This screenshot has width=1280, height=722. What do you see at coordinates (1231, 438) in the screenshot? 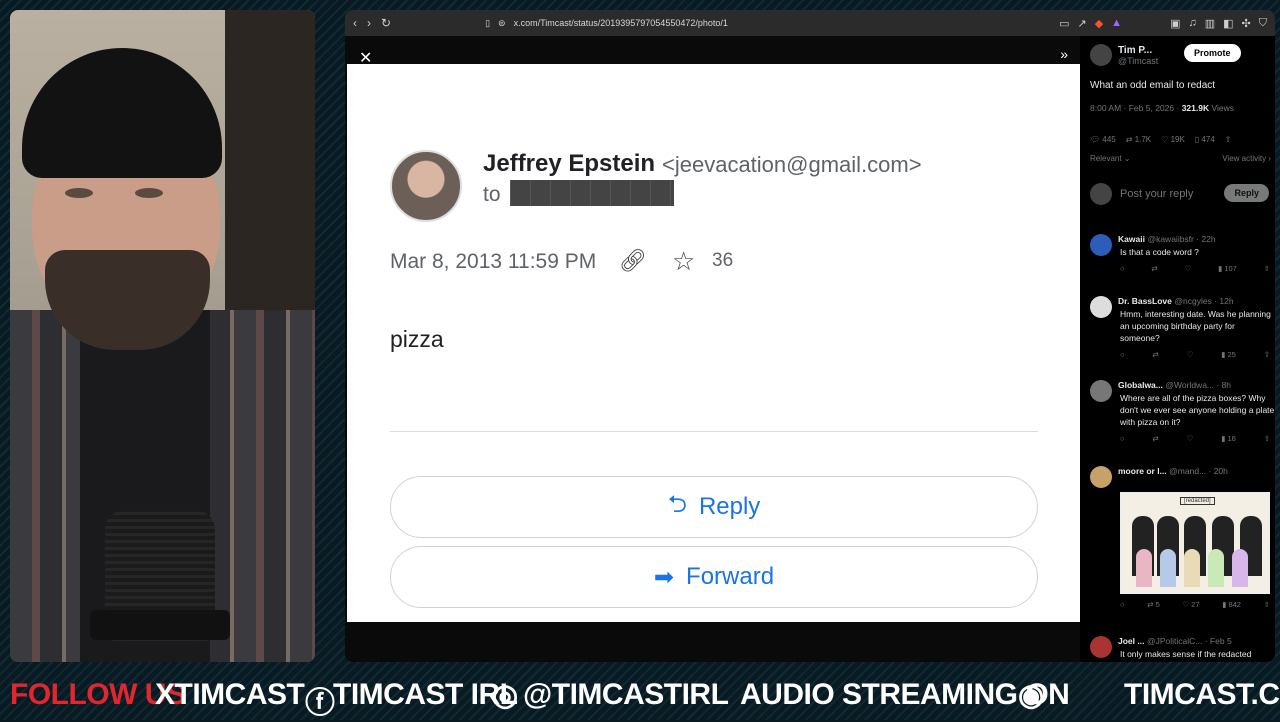
I see `reply-views: 16` at bounding box center [1231, 438].